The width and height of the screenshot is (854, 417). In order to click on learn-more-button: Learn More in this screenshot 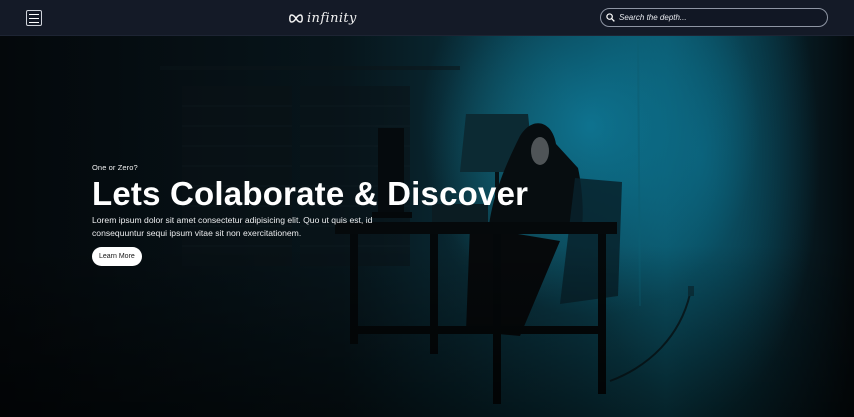, I will do `click(117, 256)`.